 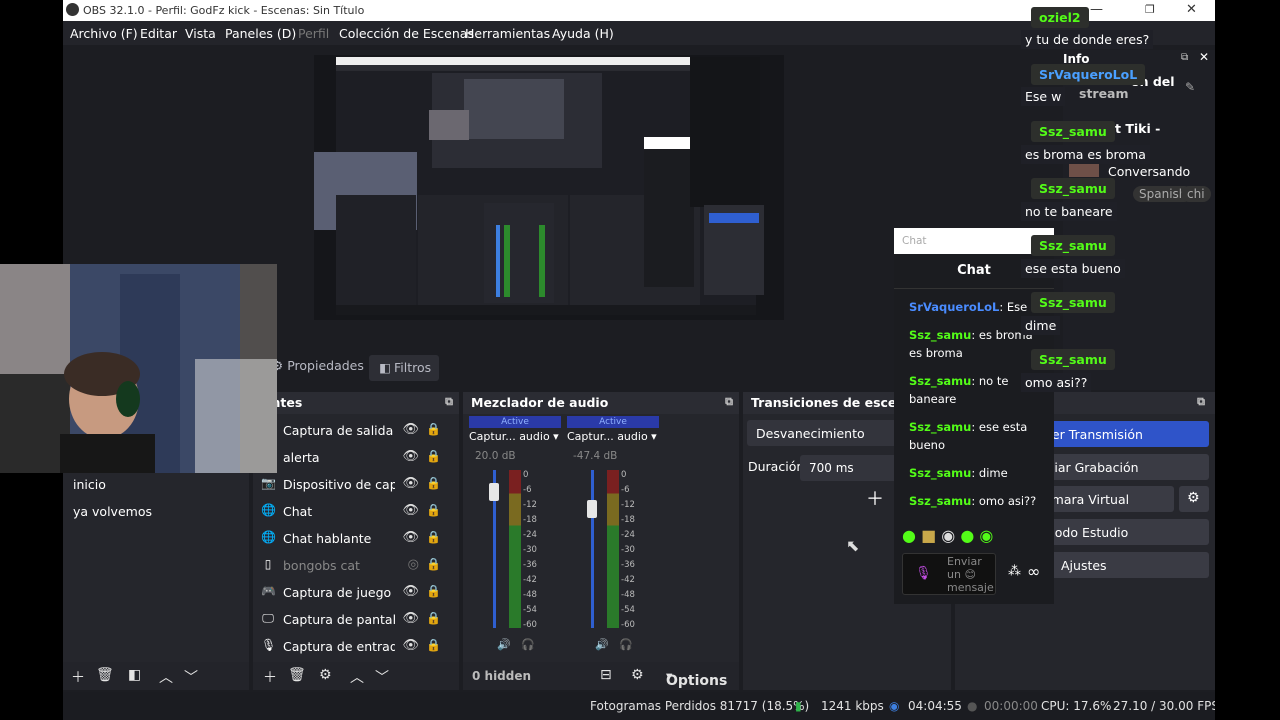 I want to click on source-settings-icon: ⚙, so click(x=325, y=675).